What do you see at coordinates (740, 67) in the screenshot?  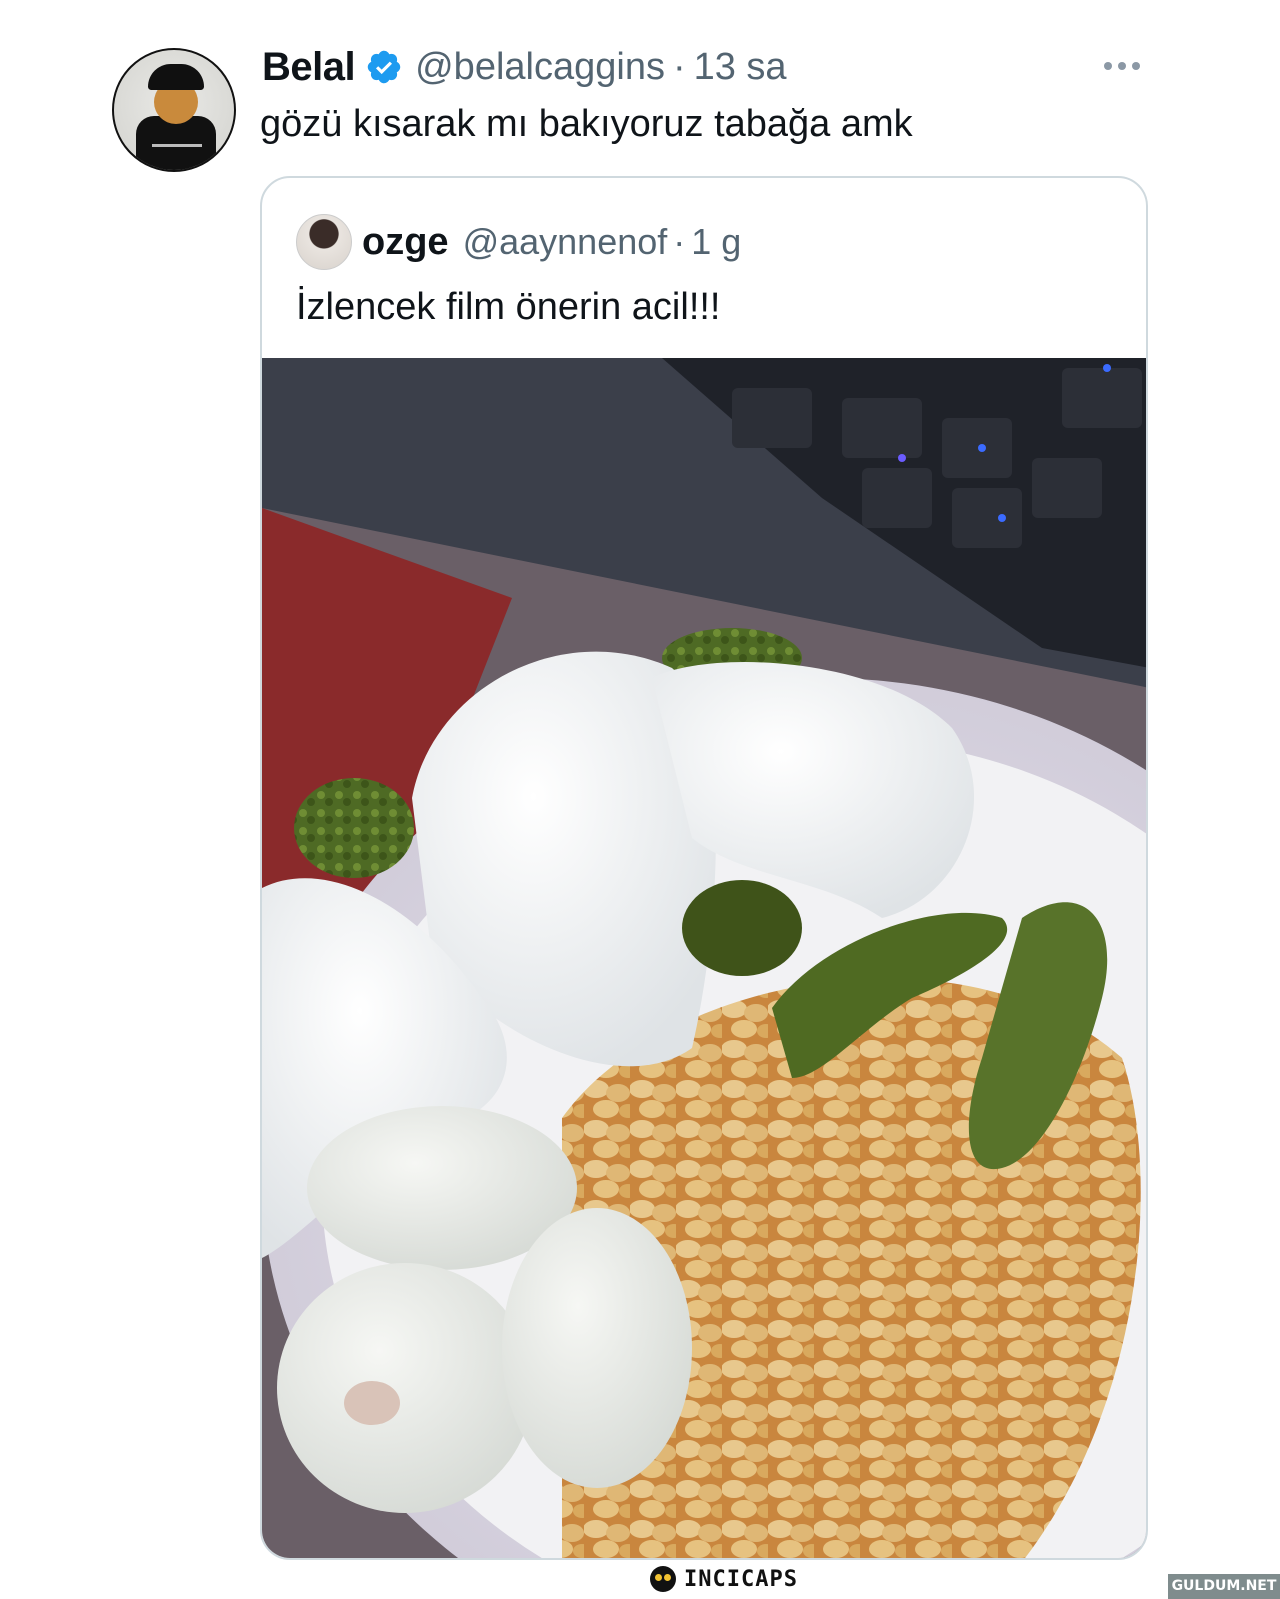 I see `tweet-time: 13 sa` at bounding box center [740, 67].